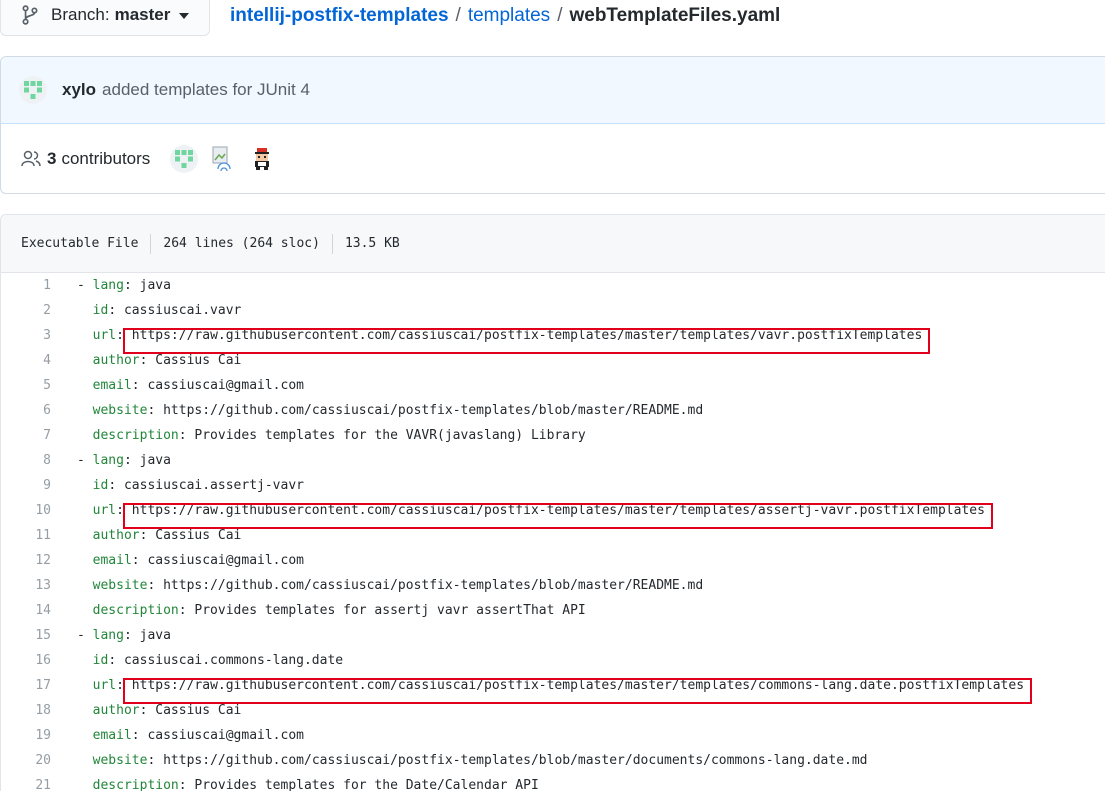 This screenshot has height=791, width=1105. Describe the element at coordinates (142, 14) in the screenshot. I see `branch-name: master` at that location.